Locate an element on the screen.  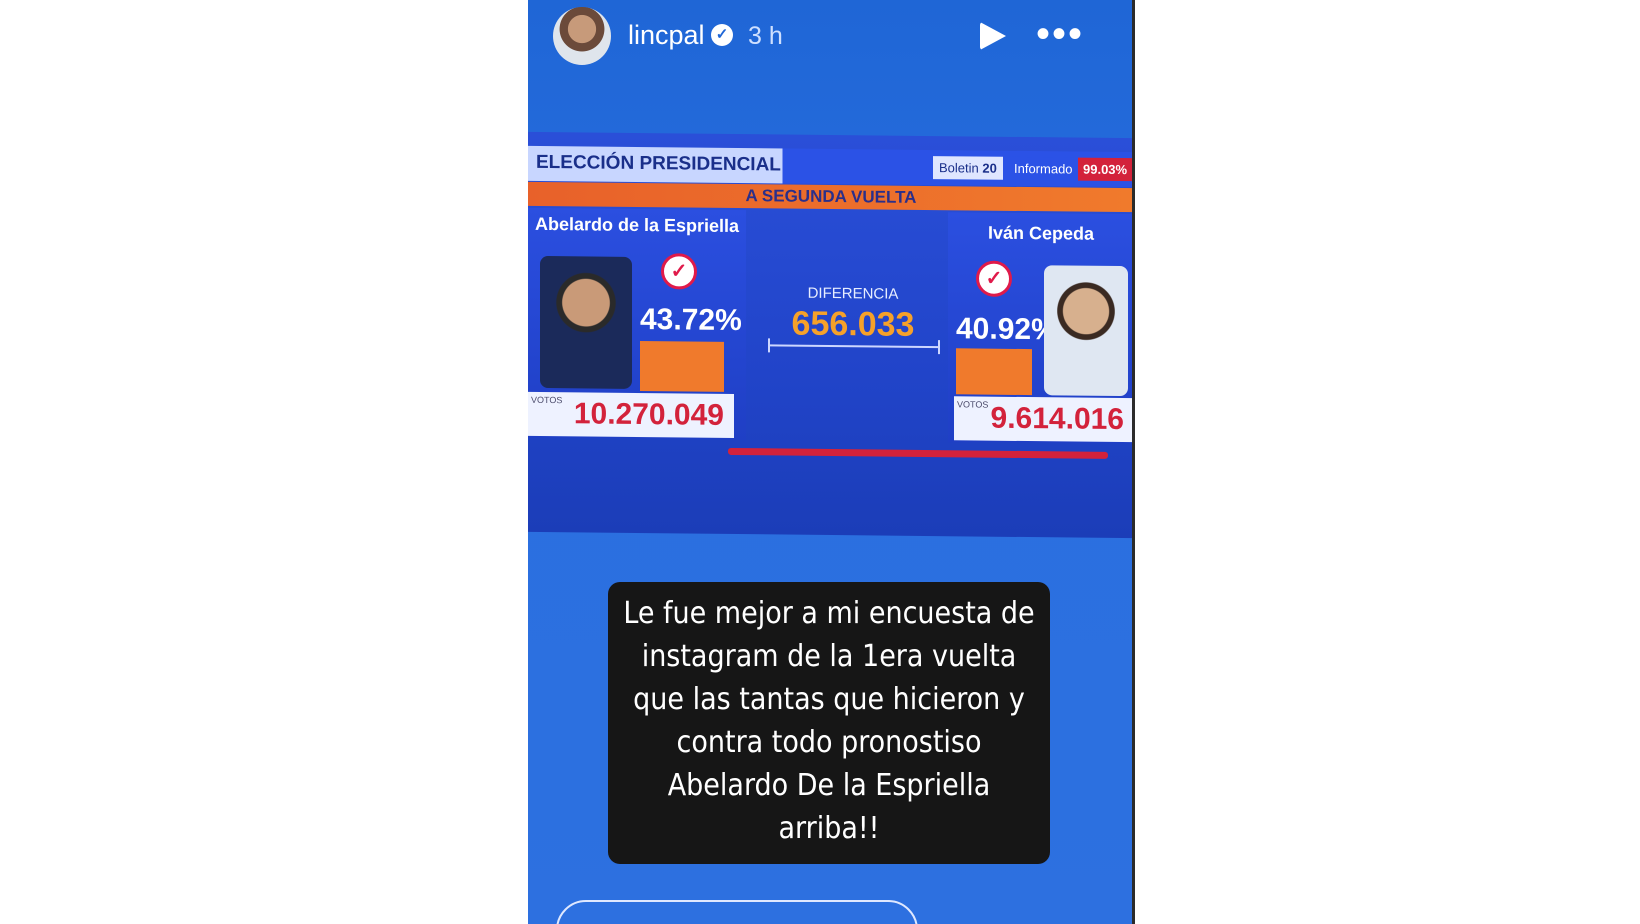
votes-left: 10.270.049 is located at coordinates (648, 414).